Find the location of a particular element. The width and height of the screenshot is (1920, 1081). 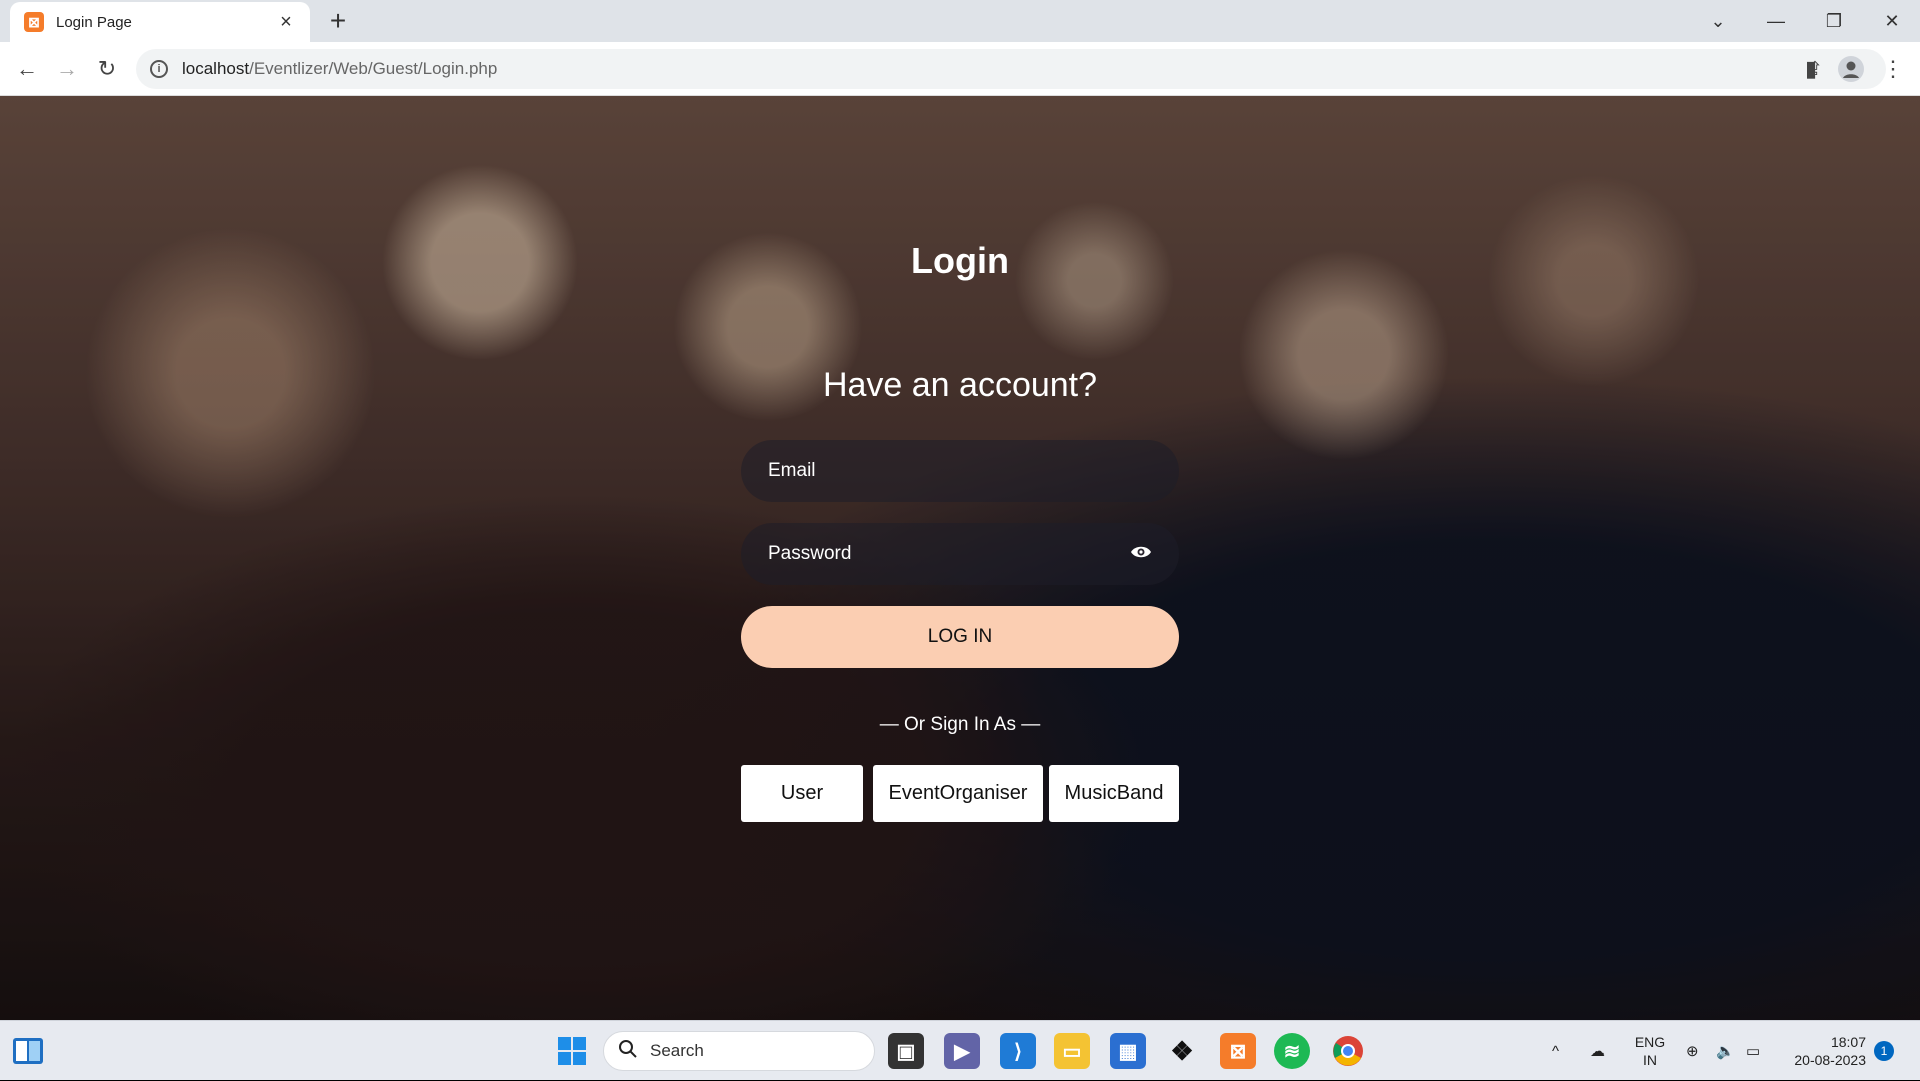

have-account-heading: Have an account? is located at coordinates (960, 385).